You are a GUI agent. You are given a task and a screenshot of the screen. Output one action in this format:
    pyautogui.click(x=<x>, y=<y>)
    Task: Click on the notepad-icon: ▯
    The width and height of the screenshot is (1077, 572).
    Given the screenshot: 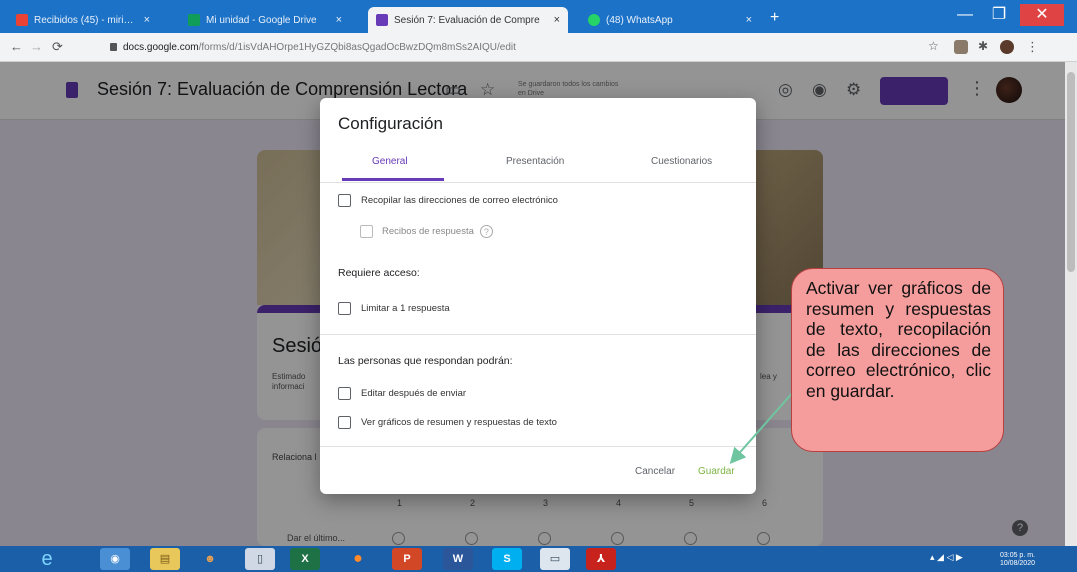 What is the action you would take?
    pyautogui.click(x=260, y=559)
    